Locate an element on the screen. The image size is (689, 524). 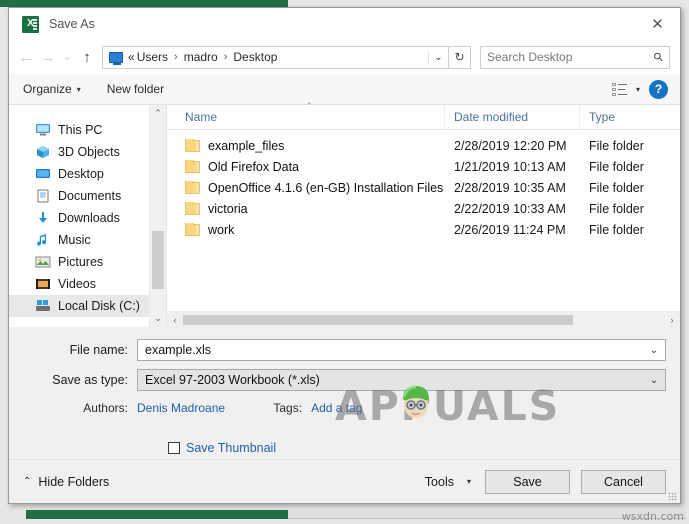
videos-icon is located at coordinates (43, 284).